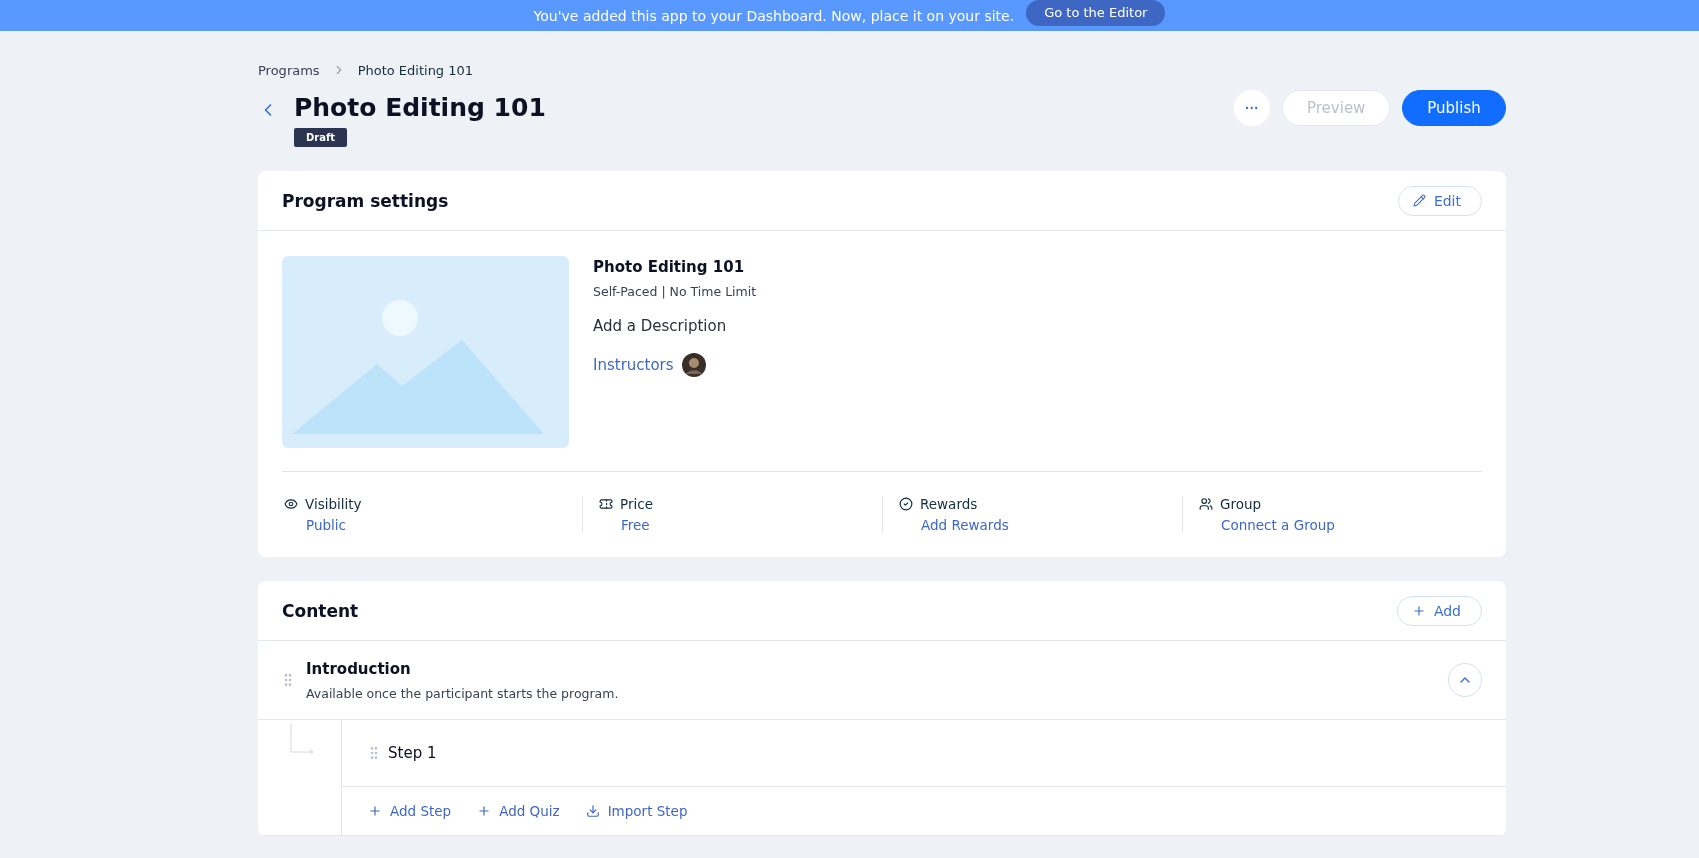 This screenshot has height=858, width=1699. Describe the element at coordinates (606, 504) in the screenshot. I see `ticket-icon` at that location.